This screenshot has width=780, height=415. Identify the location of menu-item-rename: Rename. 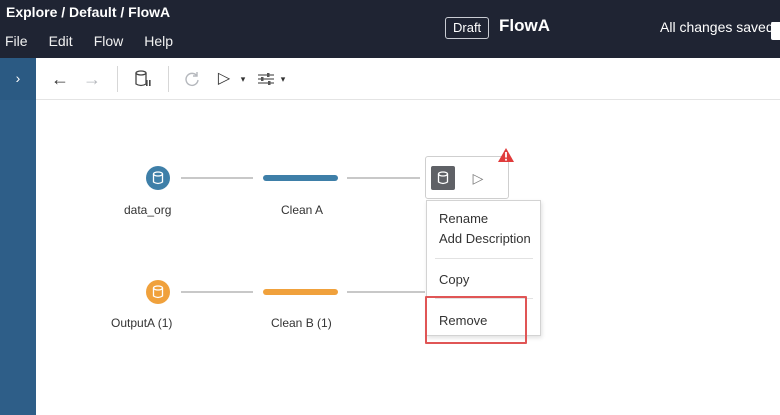
(463, 218).